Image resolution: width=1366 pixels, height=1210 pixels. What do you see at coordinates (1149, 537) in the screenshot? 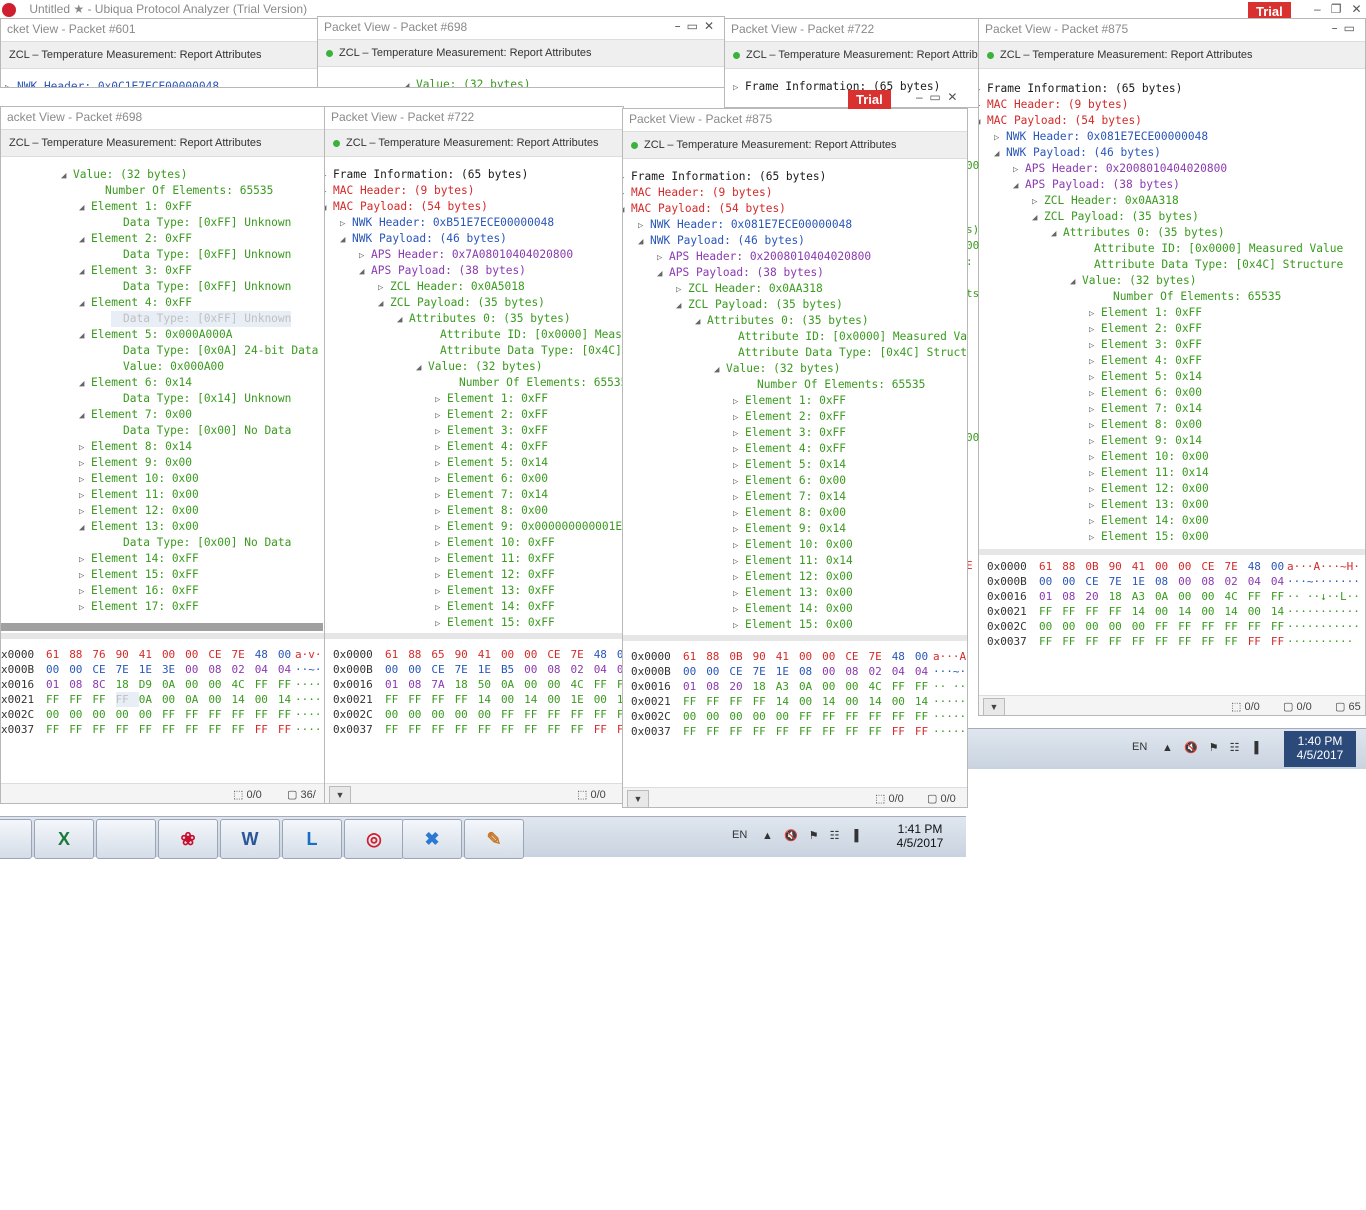
I see `tree-node: ▷ Element 15: 0x00` at bounding box center [1149, 537].